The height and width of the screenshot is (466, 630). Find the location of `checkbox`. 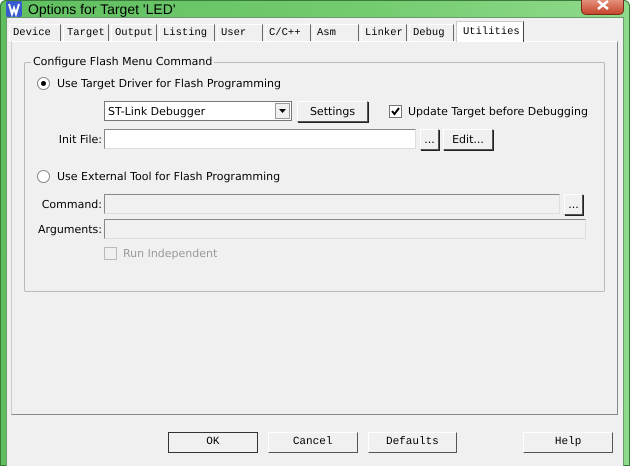

checkbox is located at coordinates (395, 111).